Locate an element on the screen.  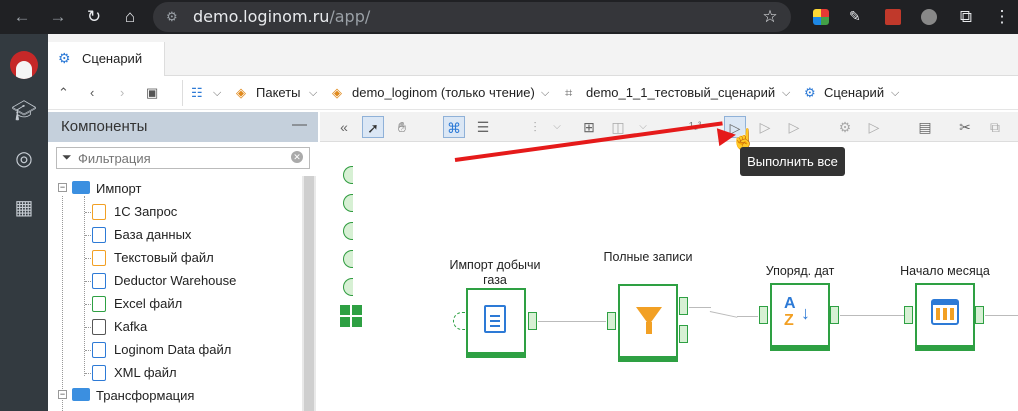
node-label: Импорт добычи газа is located at coordinates (495, 272).